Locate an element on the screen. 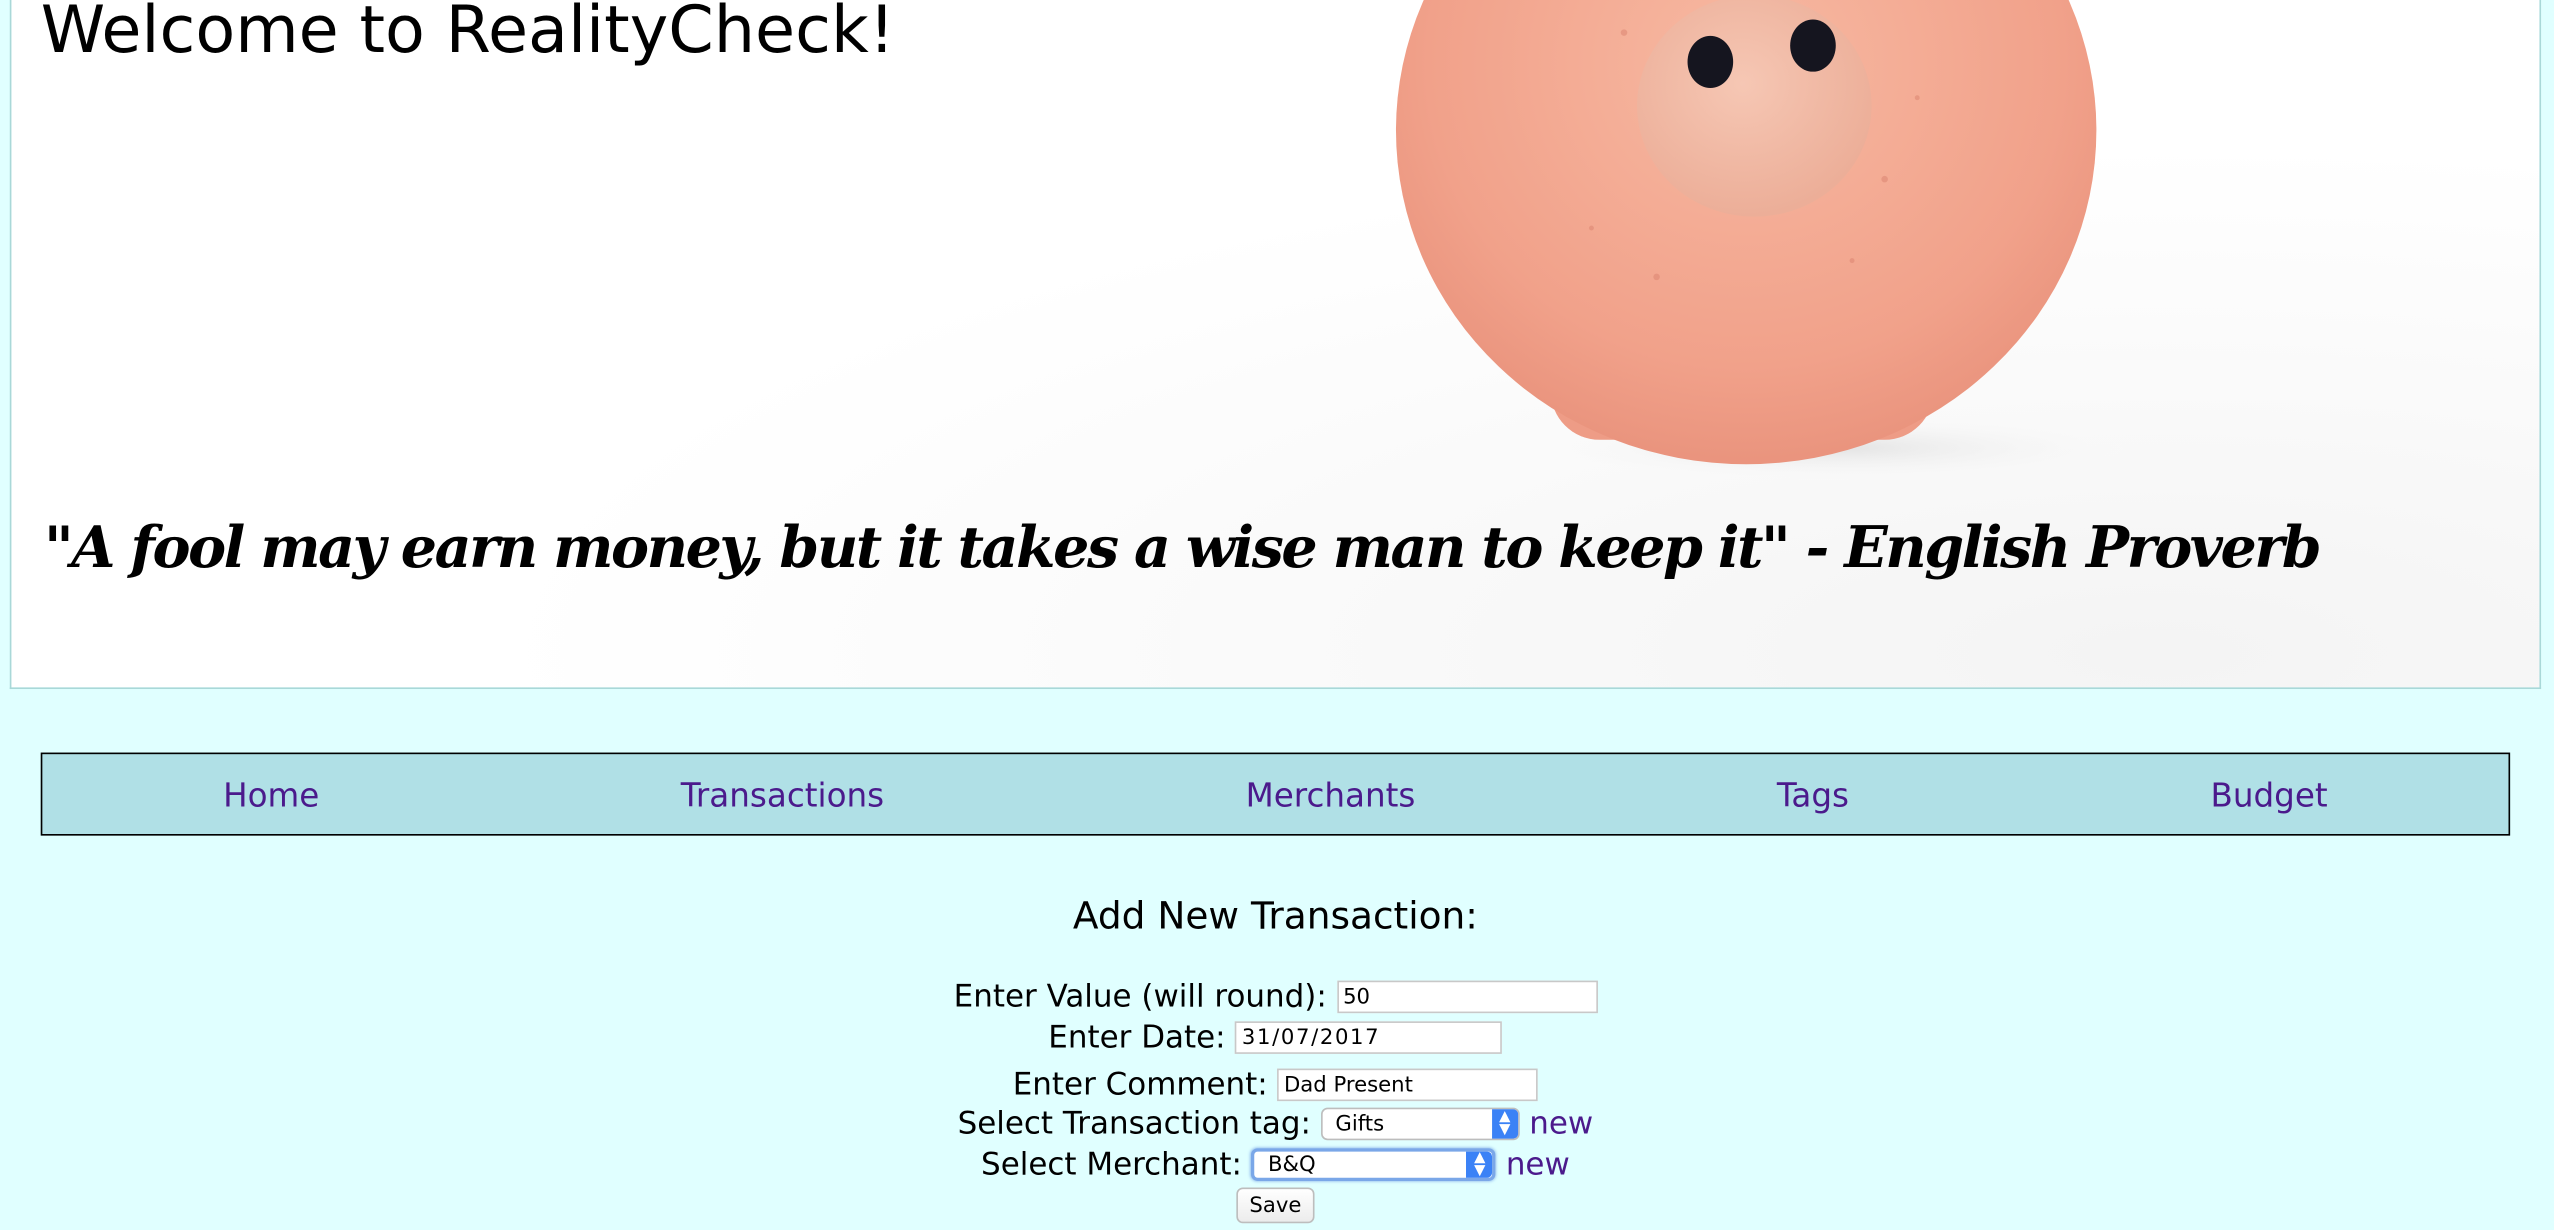 The image size is (2554, 1230). main-nav: Home Transactions Merchants Tags Budget is located at coordinates (1275, 794).